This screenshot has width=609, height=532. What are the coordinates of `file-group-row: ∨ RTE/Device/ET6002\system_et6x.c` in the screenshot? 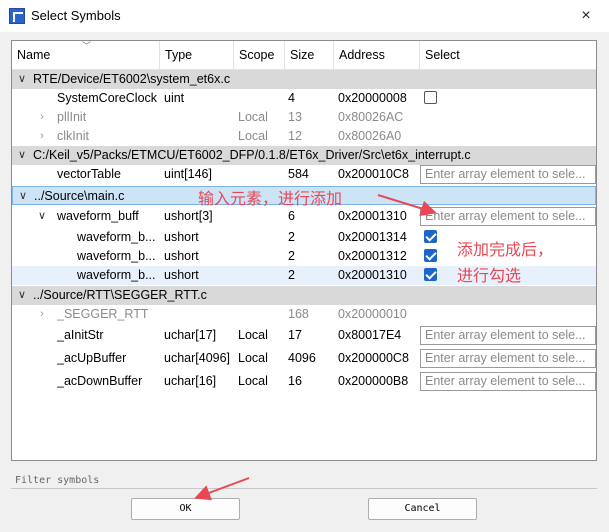 It's located at (304, 79).